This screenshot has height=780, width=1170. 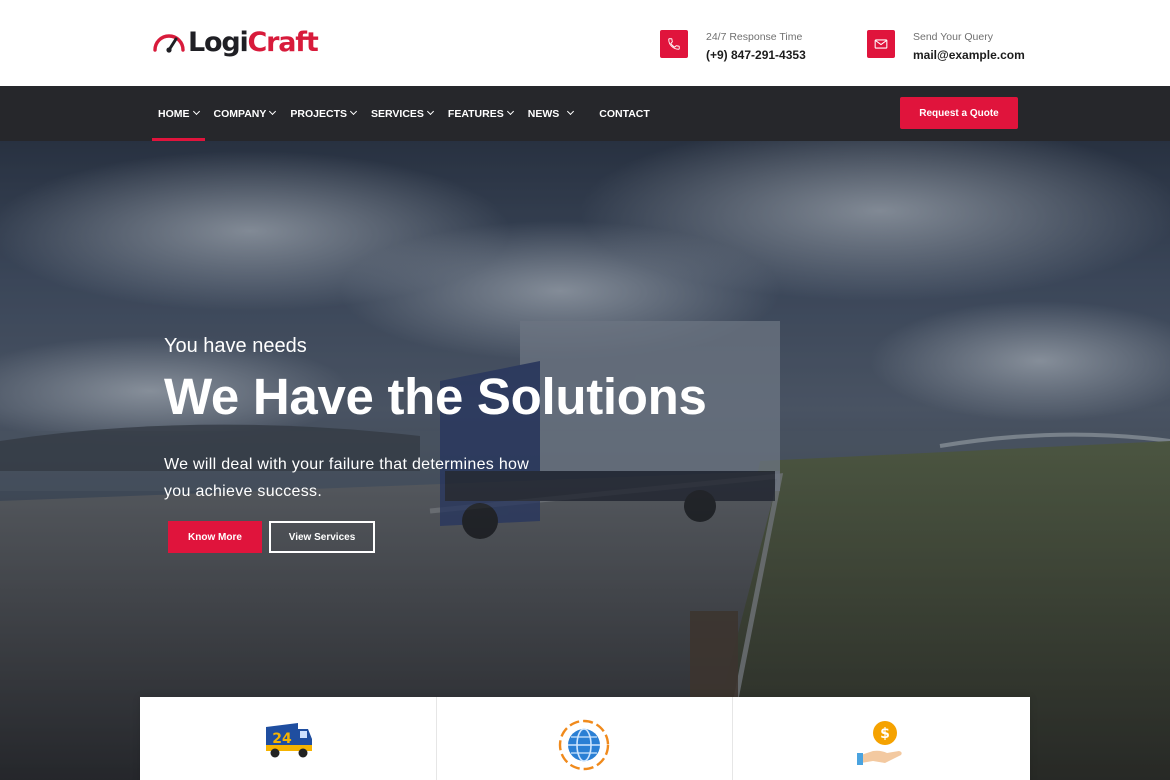 What do you see at coordinates (323, 113) in the screenshot?
I see `nav-item-projects: PROJECTS` at bounding box center [323, 113].